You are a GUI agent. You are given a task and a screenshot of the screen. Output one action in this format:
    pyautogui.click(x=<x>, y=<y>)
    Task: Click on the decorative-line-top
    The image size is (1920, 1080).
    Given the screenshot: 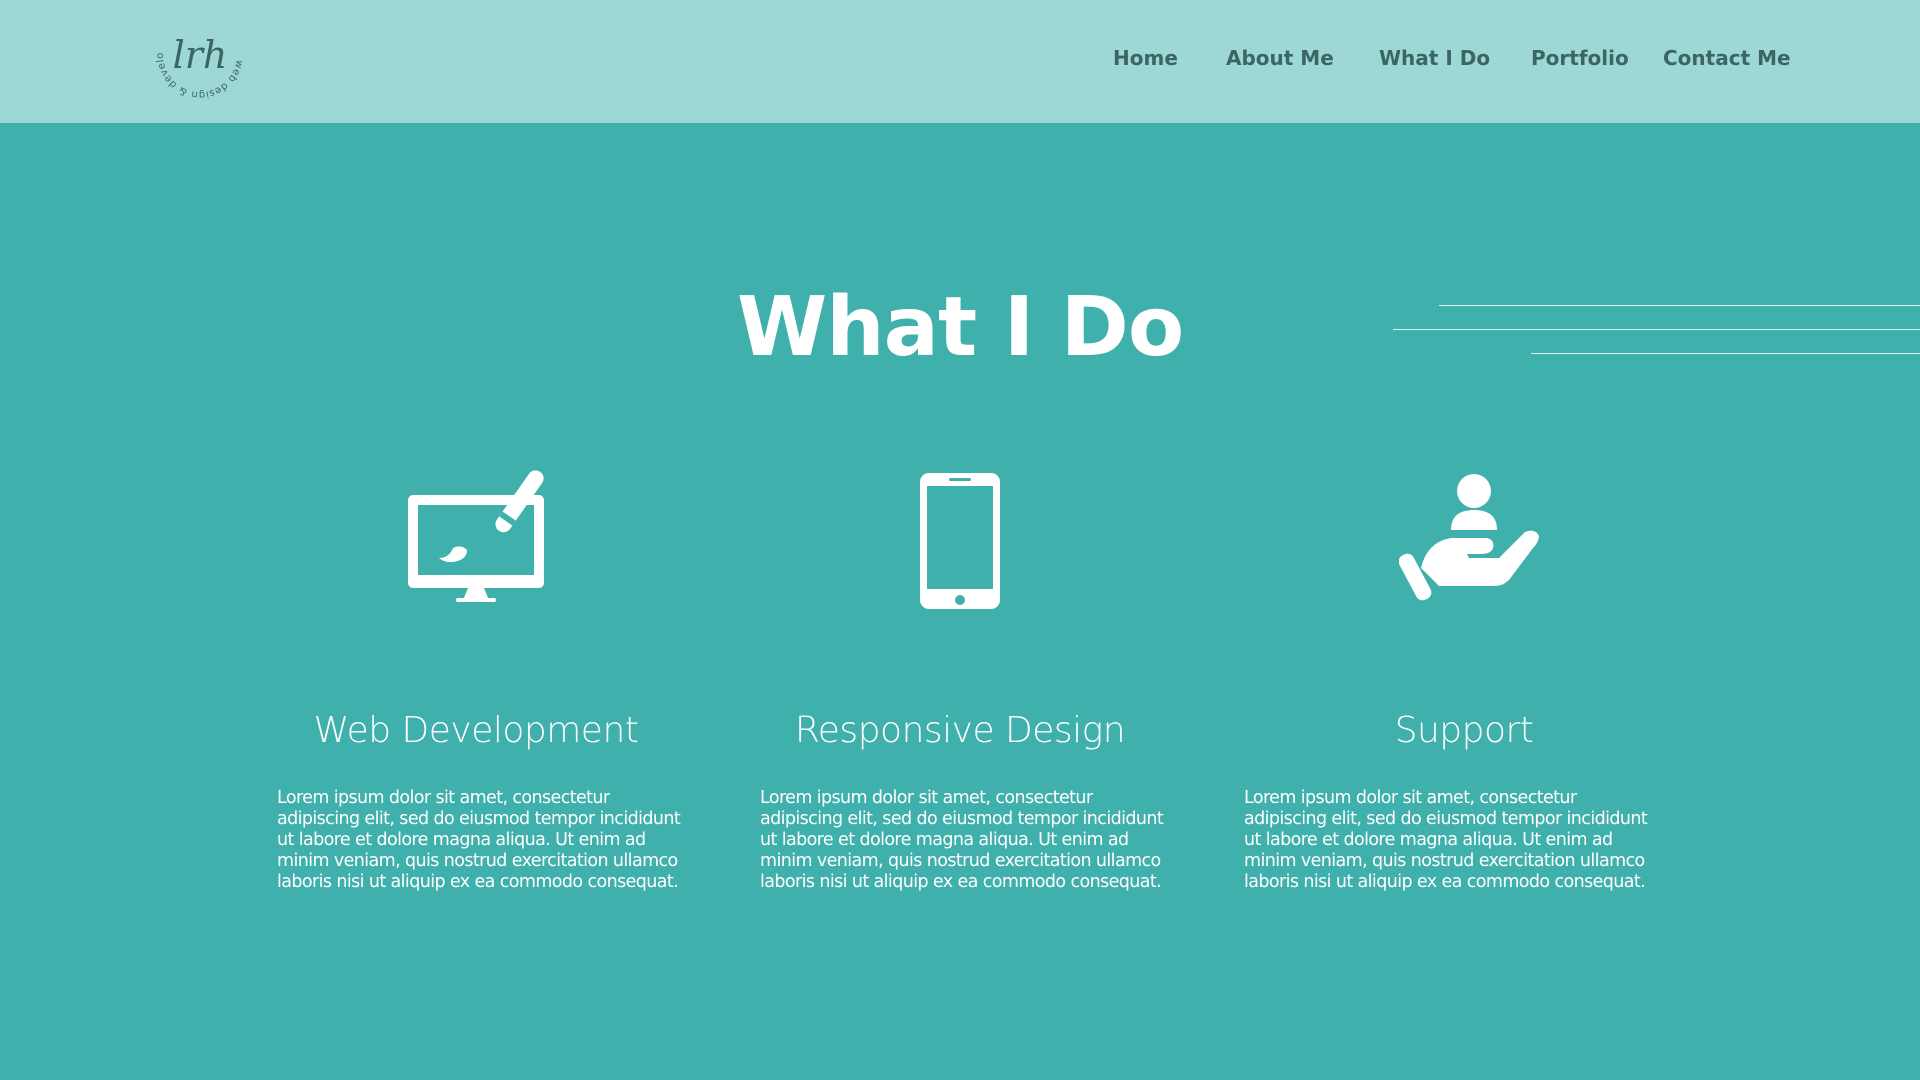 What is the action you would take?
    pyautogui.click(x=1679, y=305)
    